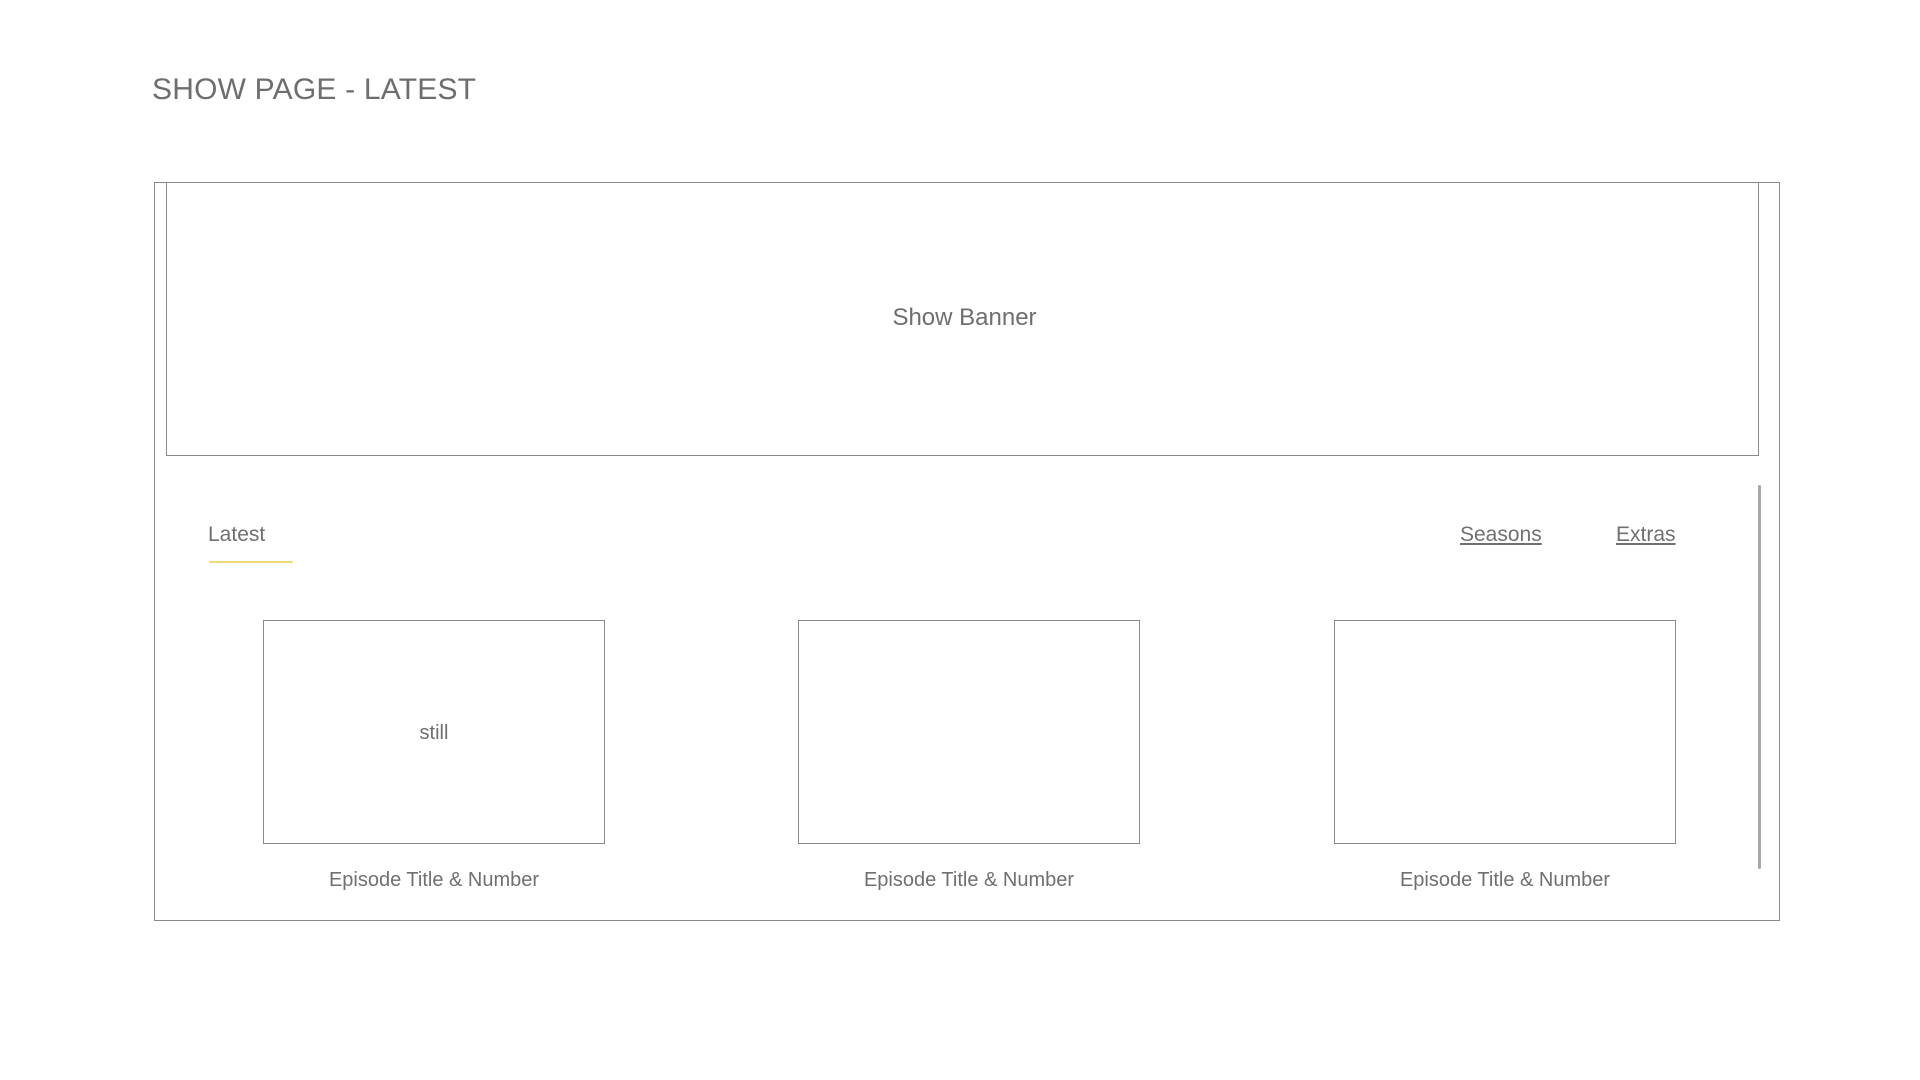 This screenshot has width=1920, height=1080. Describe the element at coordinates (1646, 535) in the screenshot. I see `tab-extras: Extras` at that location.